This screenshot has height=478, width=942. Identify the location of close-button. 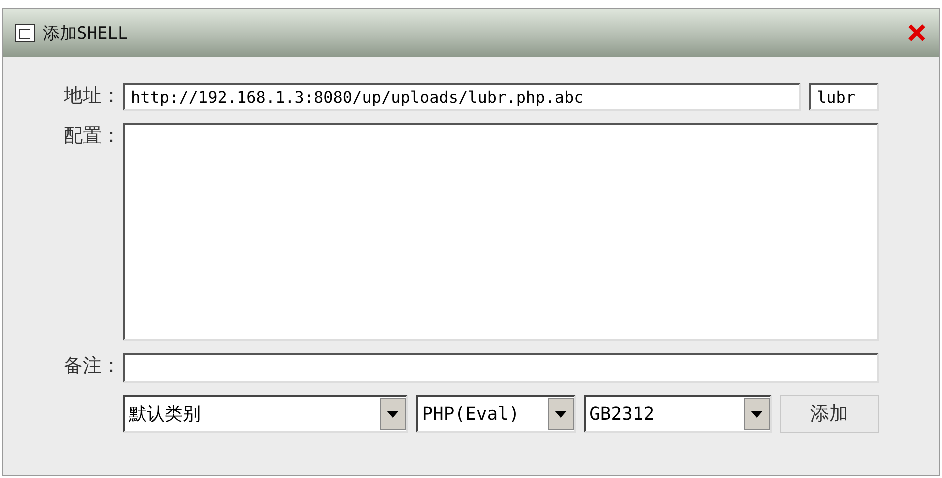
(917, 33).